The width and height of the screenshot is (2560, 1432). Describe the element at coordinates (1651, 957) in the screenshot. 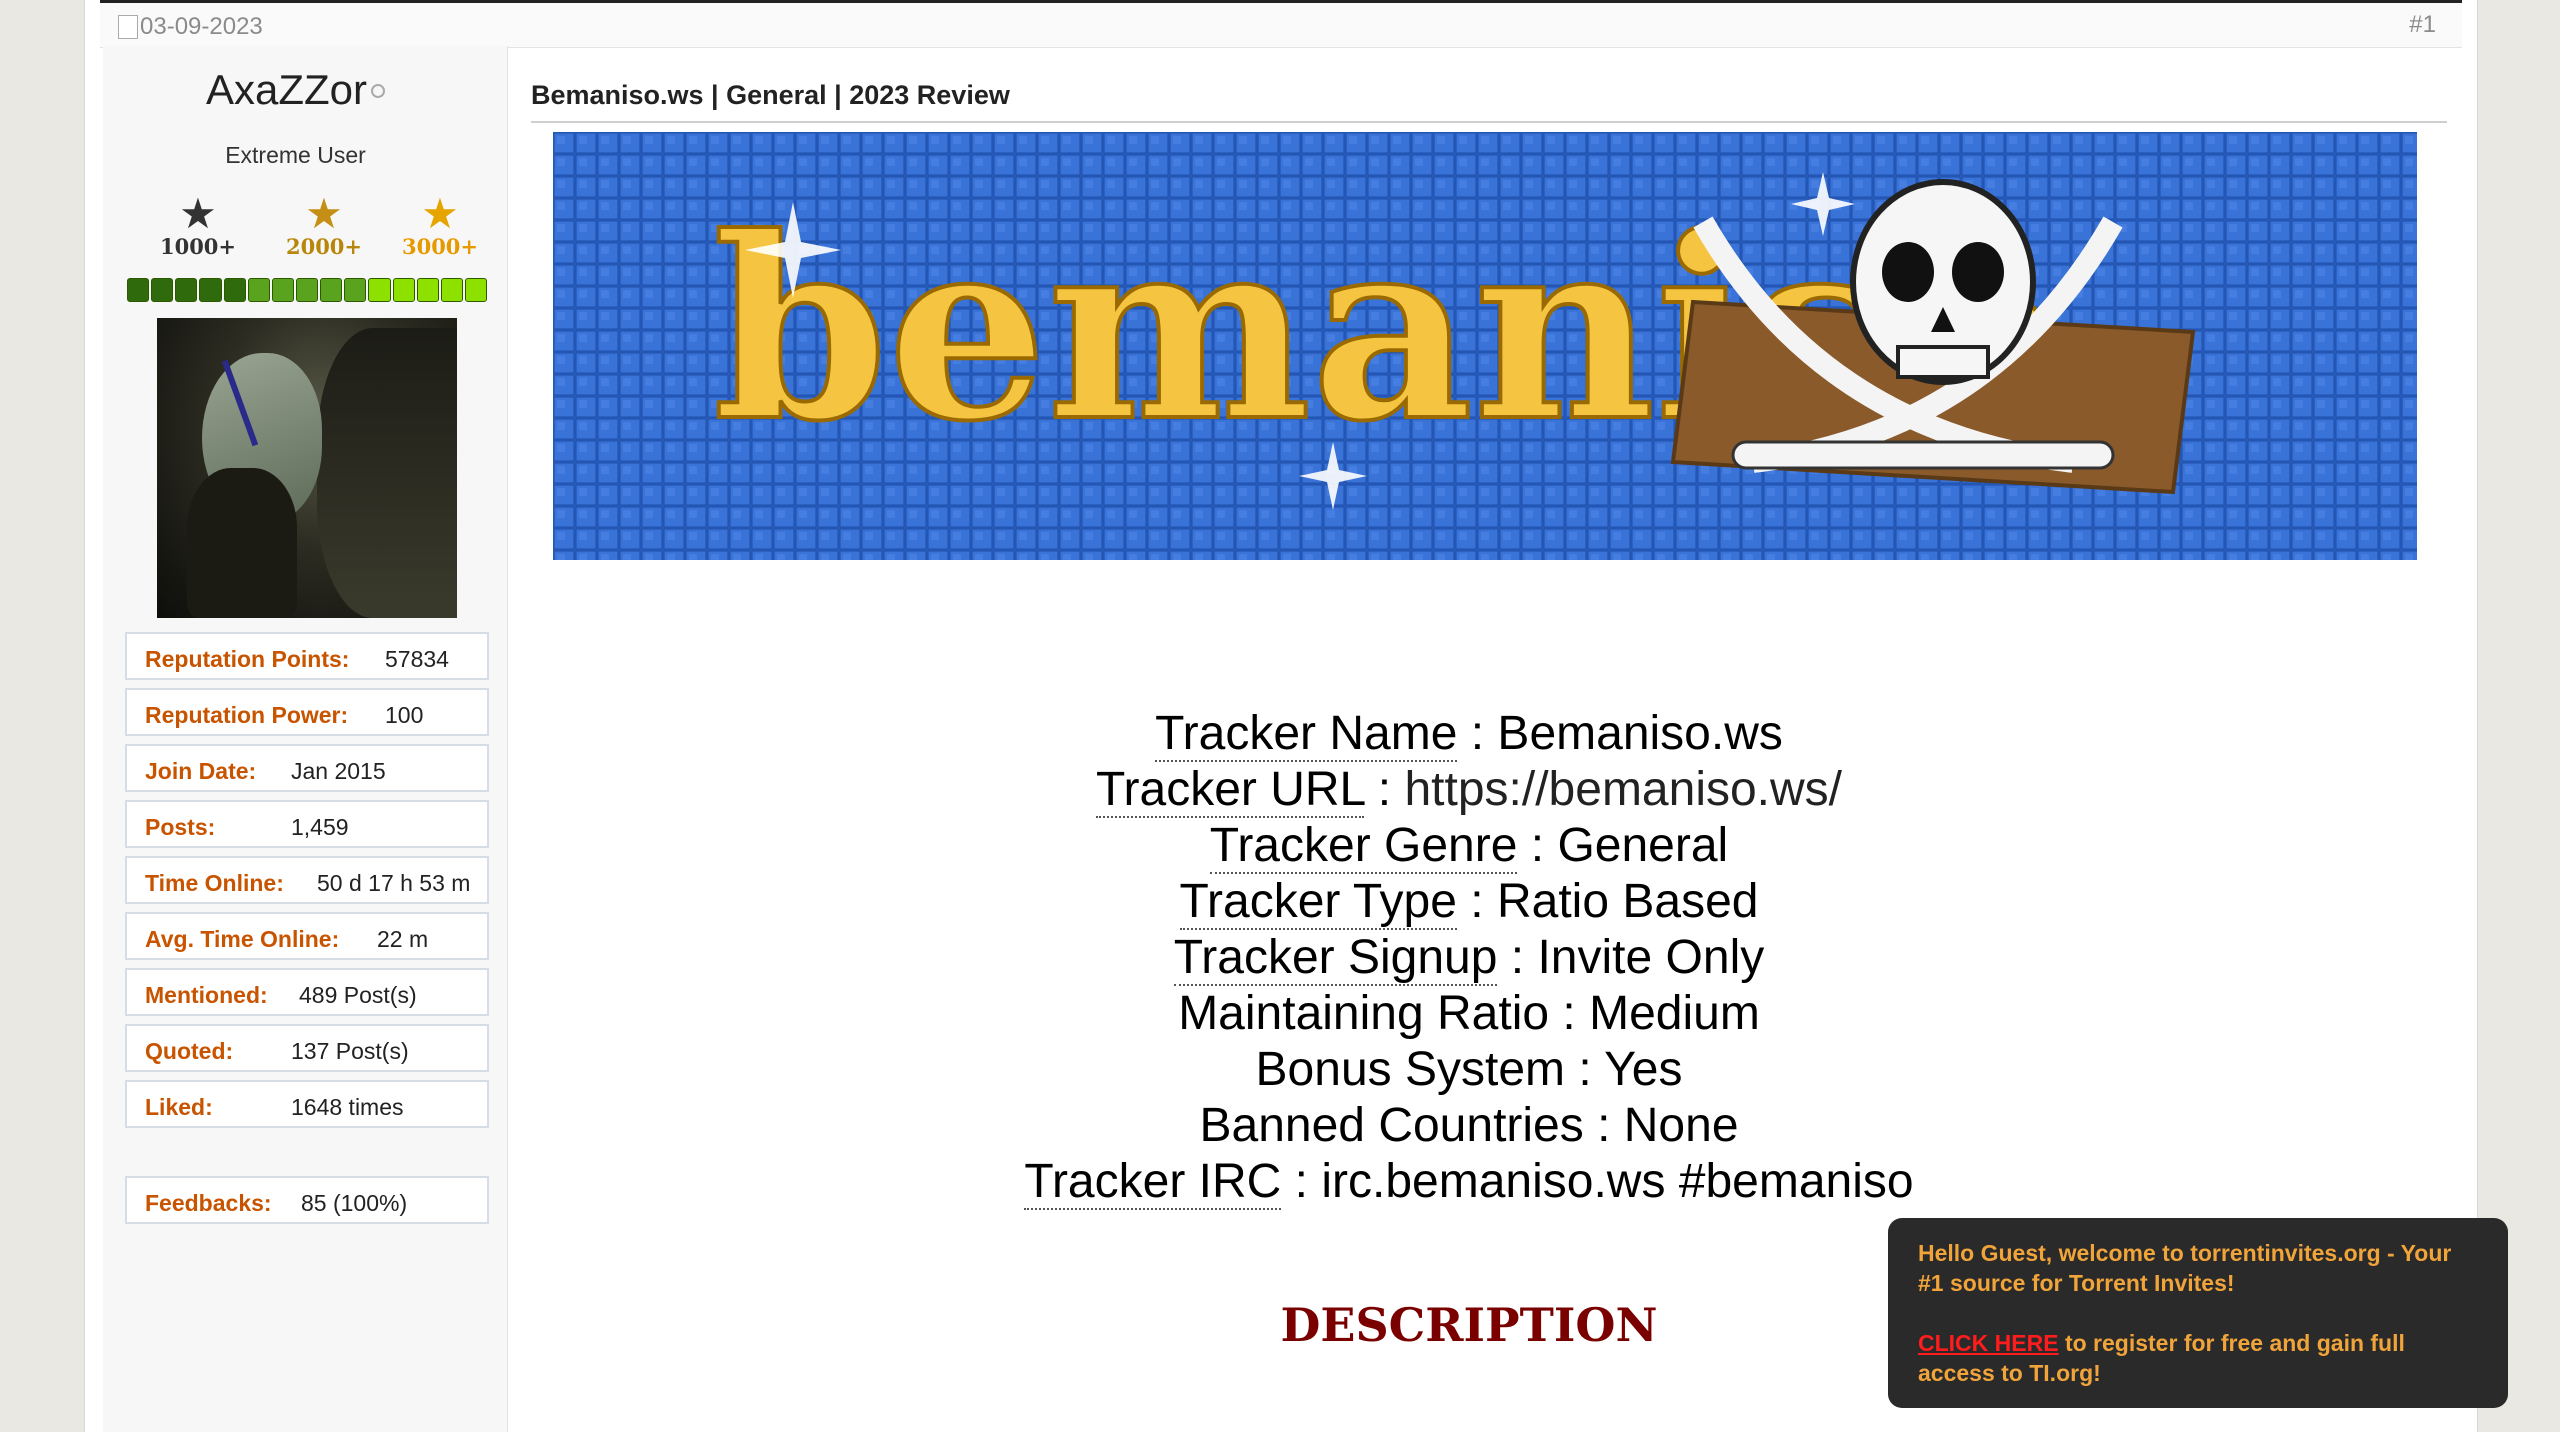

I see `tracker-signup-value: Invite Only` at that location.